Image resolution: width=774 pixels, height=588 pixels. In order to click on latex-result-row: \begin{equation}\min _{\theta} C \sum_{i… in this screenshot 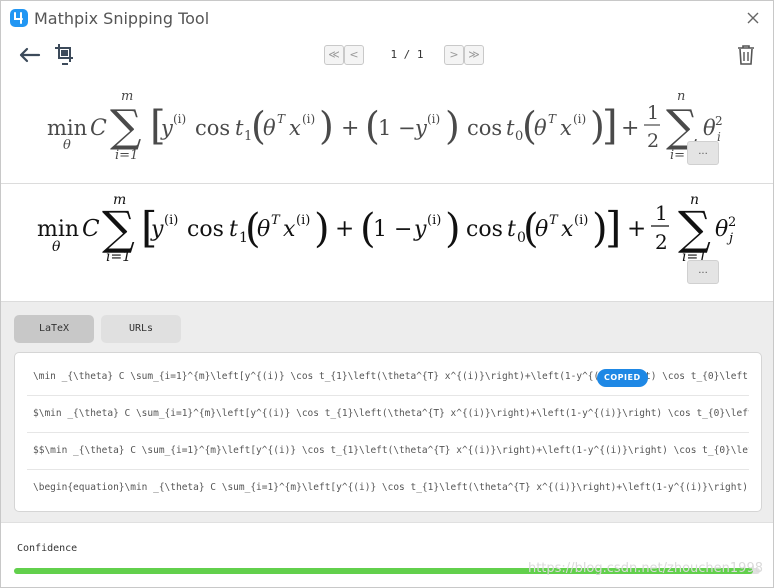, I will do `click(388, 488)`.